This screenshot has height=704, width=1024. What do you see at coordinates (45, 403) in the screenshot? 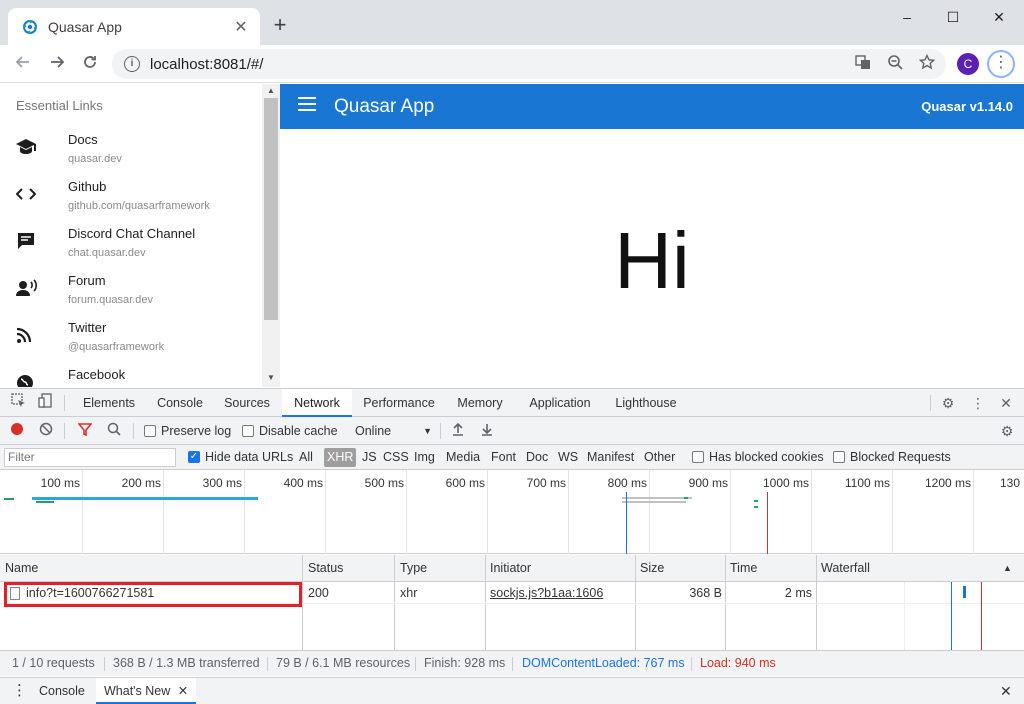
I see `device-toolbar-icon` at bounding box center [45, 403].